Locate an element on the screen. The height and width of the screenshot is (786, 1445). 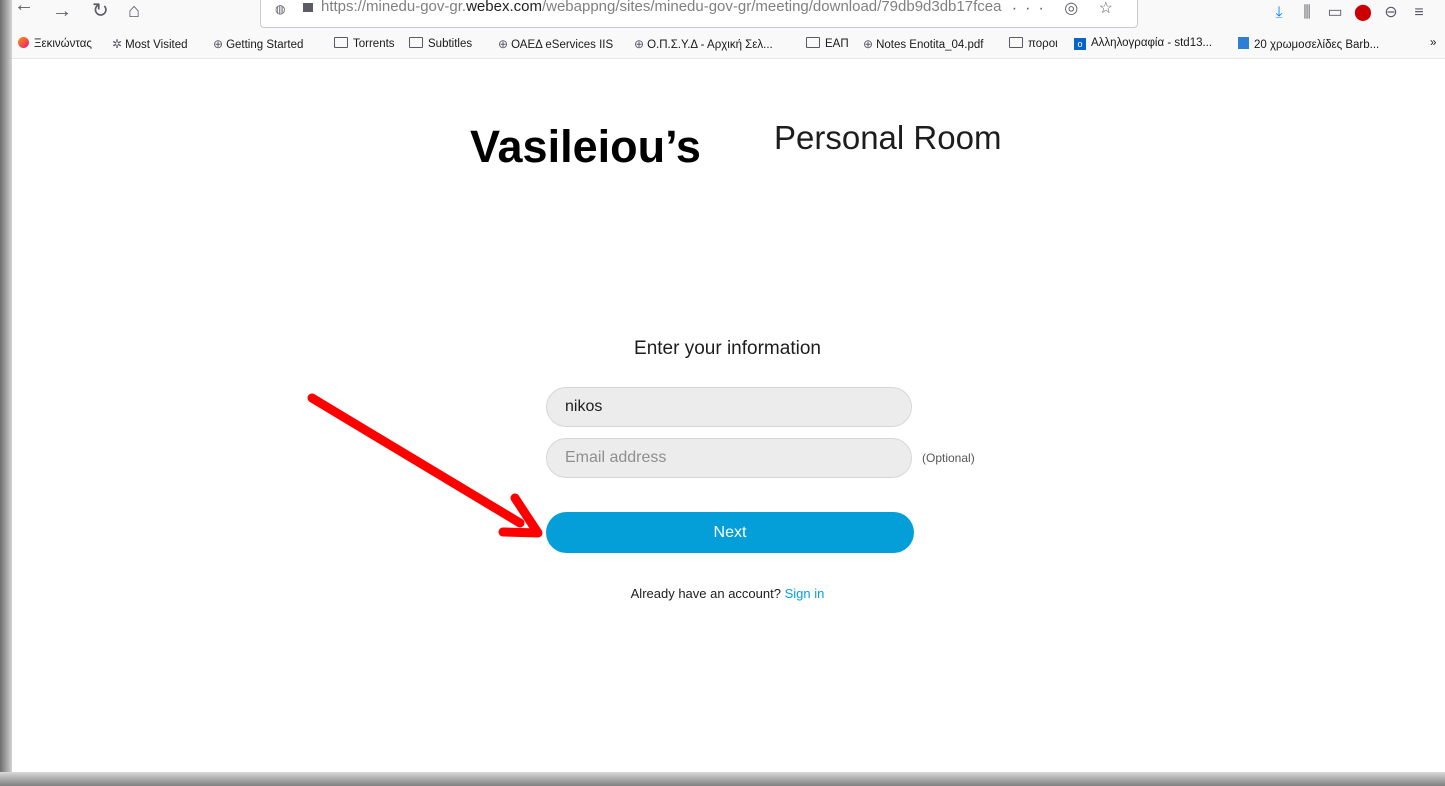
bottom-edge-shadow is located at coordinates (722, 779).